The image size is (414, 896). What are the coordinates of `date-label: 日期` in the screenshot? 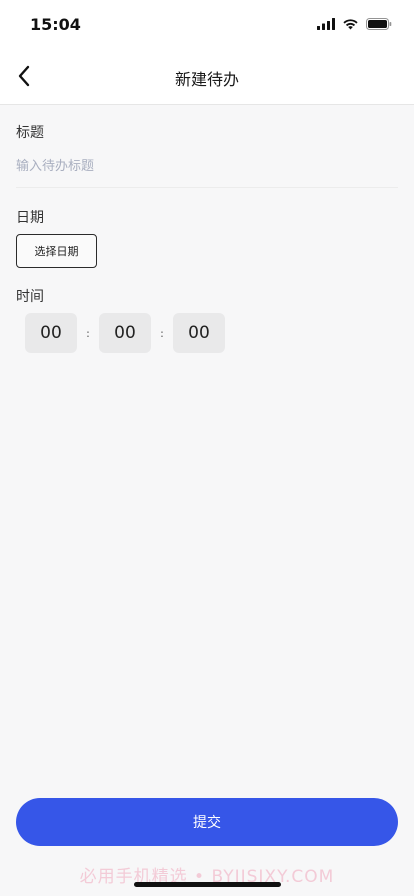 It's located at (30, 218).